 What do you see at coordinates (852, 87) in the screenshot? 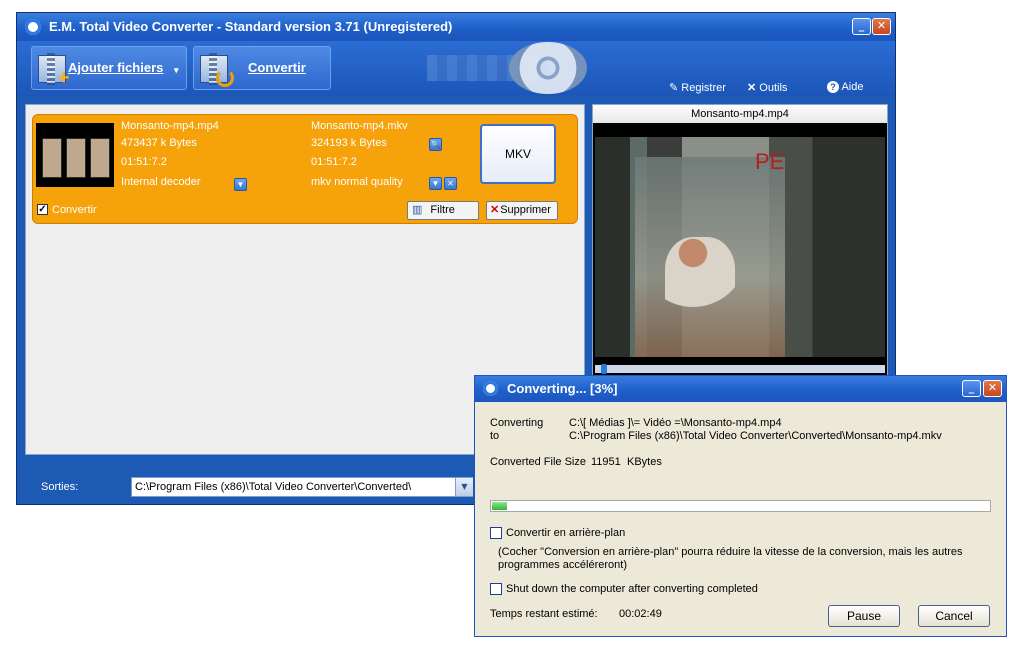
I see `help-label: Aide` at bounding box center [852, 87].